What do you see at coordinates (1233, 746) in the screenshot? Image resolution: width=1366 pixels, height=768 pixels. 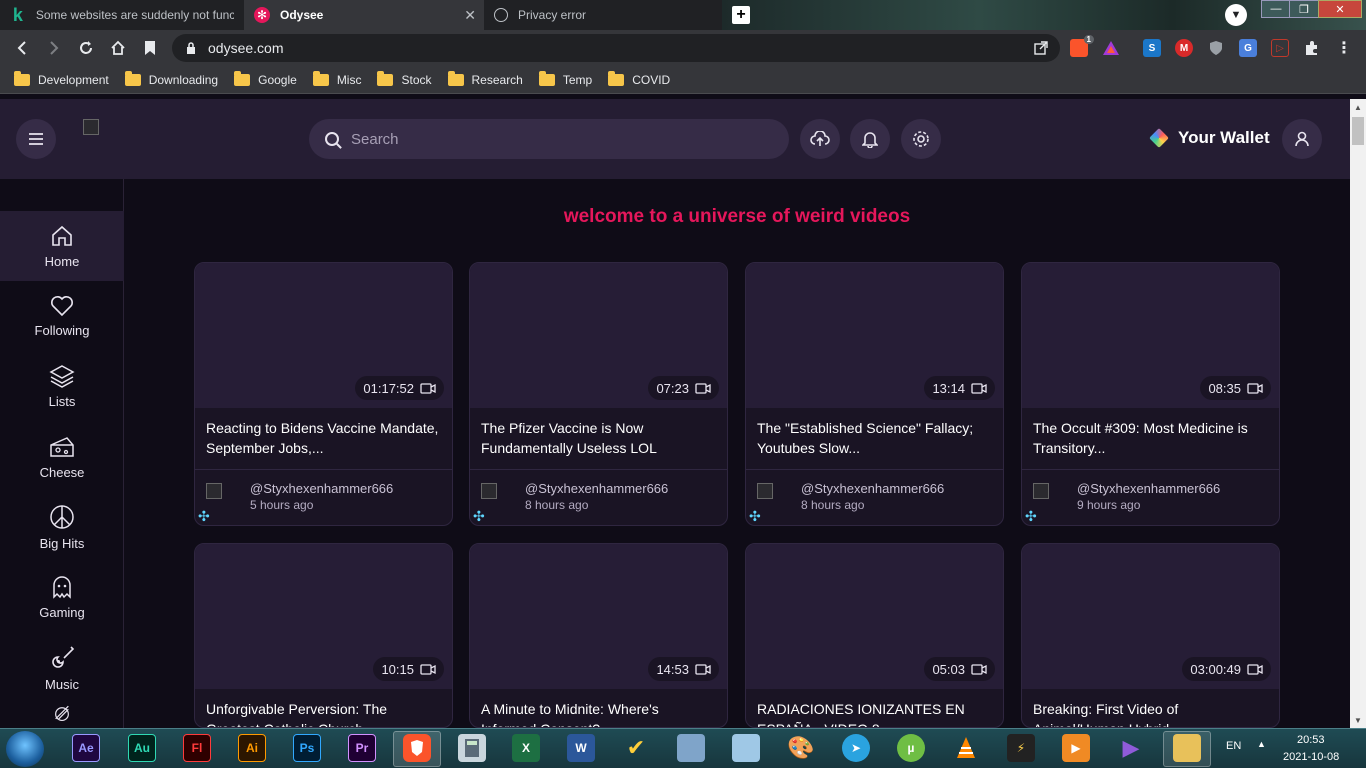 I see `language-indicator: EN` at bounding box center [1233, 746].